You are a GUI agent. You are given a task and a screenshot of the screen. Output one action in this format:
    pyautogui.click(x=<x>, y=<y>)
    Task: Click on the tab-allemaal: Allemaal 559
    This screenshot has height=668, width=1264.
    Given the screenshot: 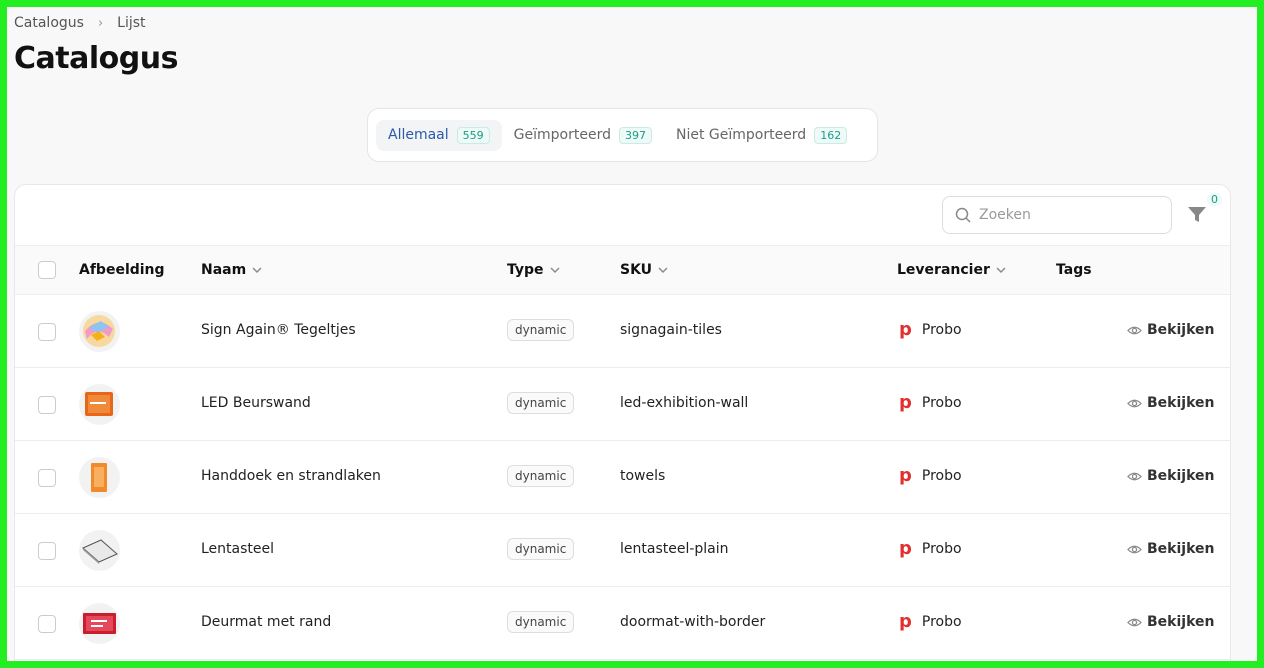 What is the action you would take?
    pyautogui.click(x=439, y=135)
    